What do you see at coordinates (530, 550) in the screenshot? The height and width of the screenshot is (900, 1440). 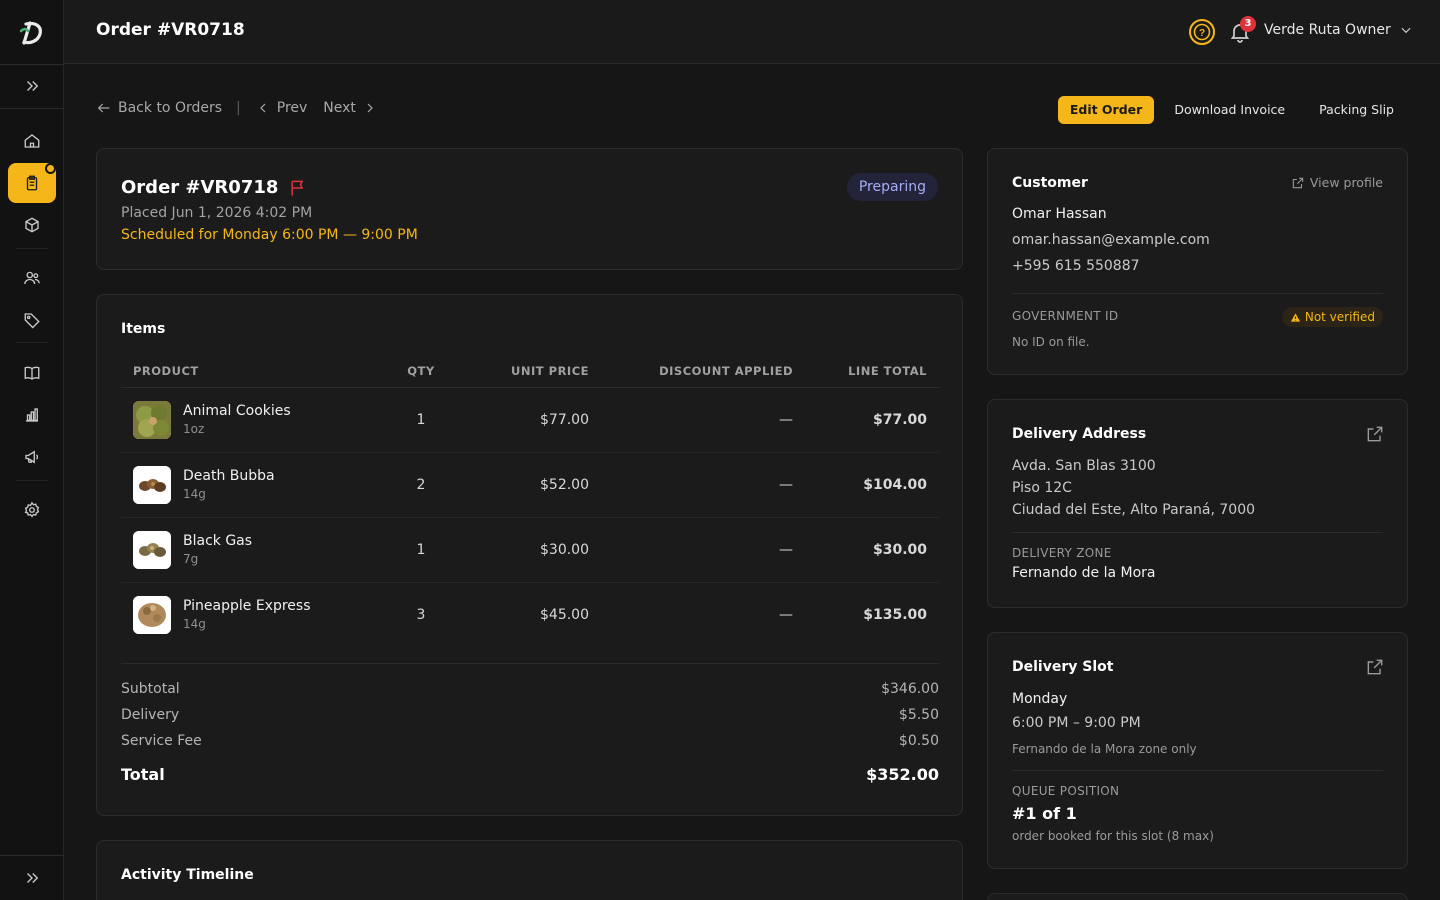 I see `table-row: Black Gas 7g 1 $30.00 — $30.00` at bounding box center [530, 550].